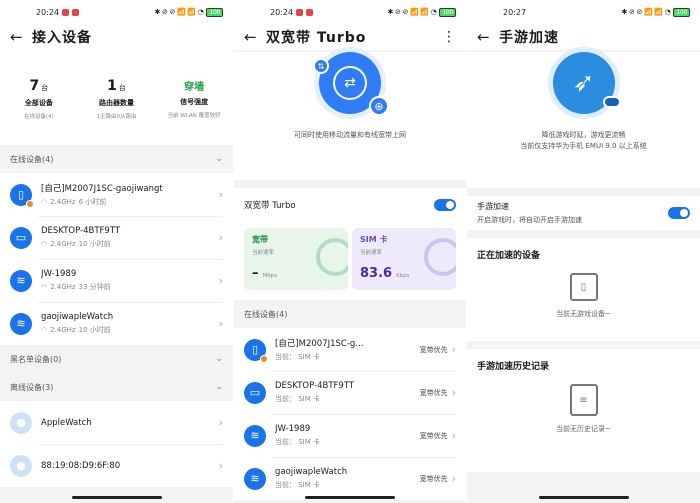 The height and width of the screenshot is (503, 700). Describe the element at coordinates (350, 205) in the screenshot. I see `turbo-toggle-row: 双宽带 Turbo` at that location.